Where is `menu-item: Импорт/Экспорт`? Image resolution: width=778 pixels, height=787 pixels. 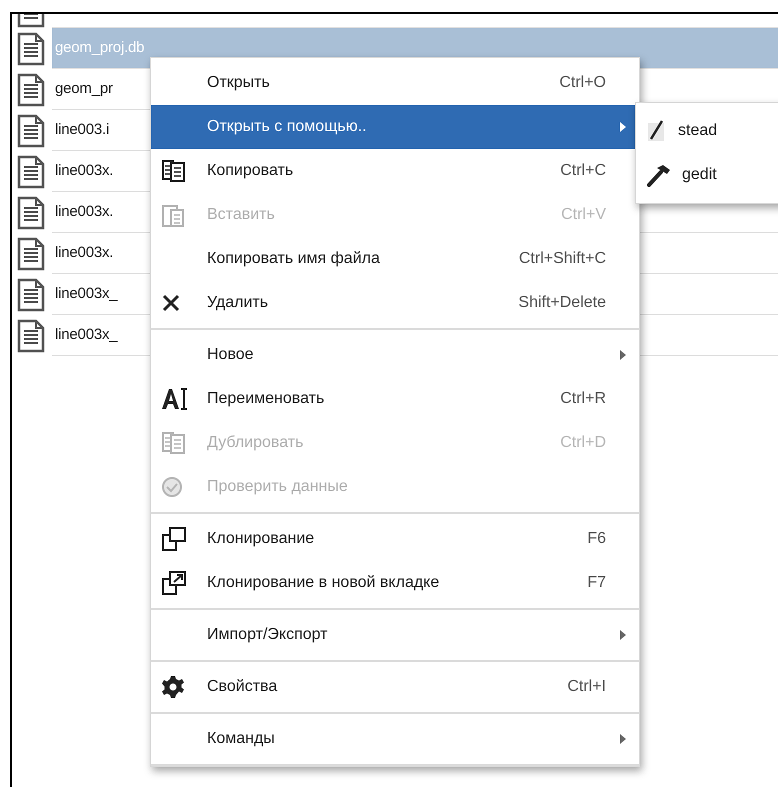 menu-item: Импорт/Экспорт is located at coordinates (395, 635).